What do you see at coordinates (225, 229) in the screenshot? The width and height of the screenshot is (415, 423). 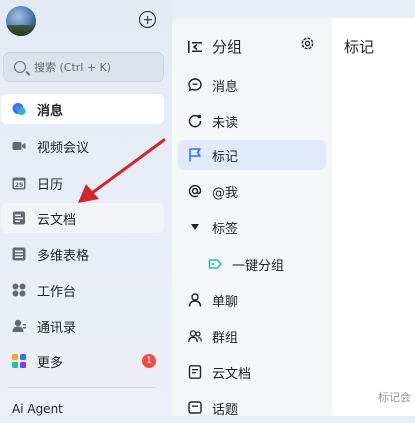 I see `group-item-label: 标签` at bounding box center [225, 229].